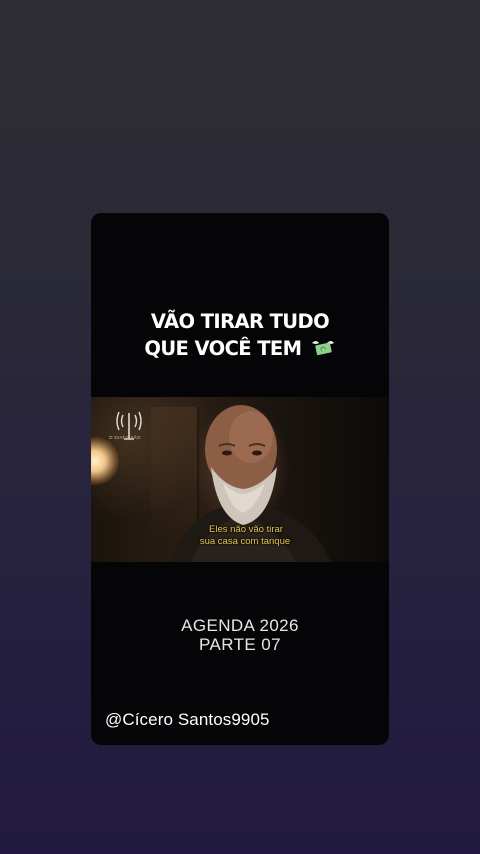 This screenshot has width=480, height=854. I want to click on video-subtitles: Eles não vão tirar sua casa com tanque, so click(240, 536).